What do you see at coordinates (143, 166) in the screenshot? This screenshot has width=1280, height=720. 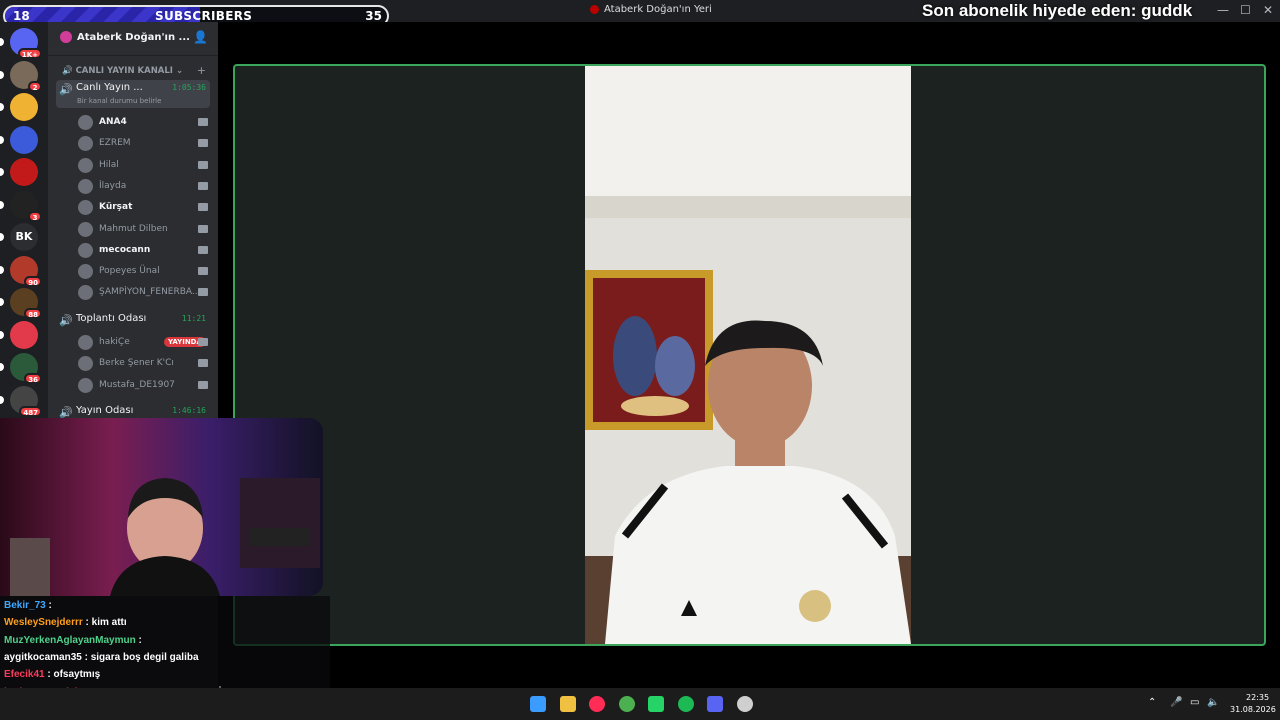 I see `voice-user: Hilal` at bounding box center [143, 166].